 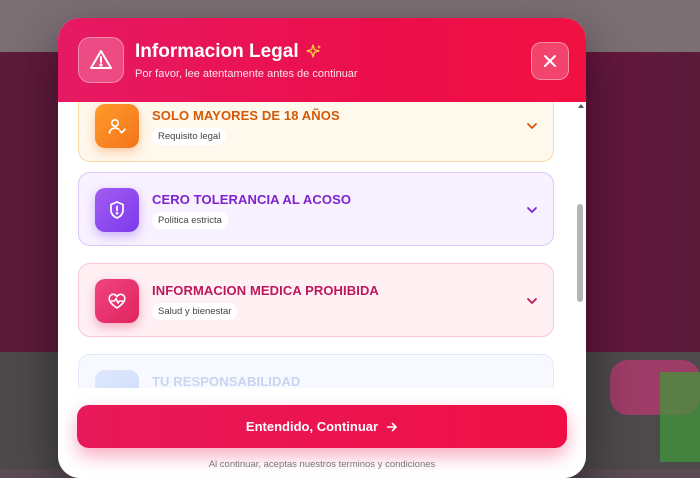 What do you see at coordinates (391, 426) in the screenshot?
I see `arrow-right-icon` at bounding box center [391, 426].